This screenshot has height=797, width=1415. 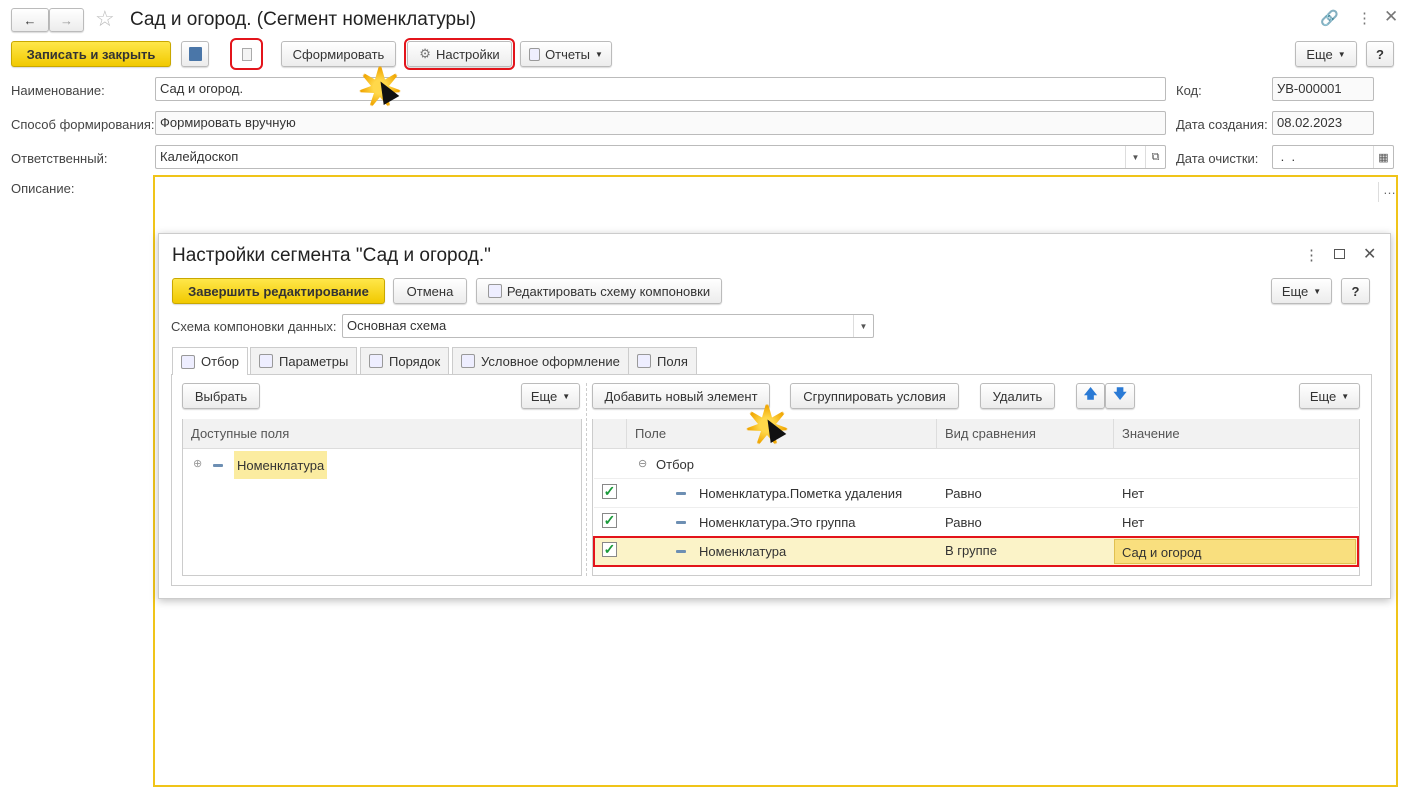 What do you see at coordinates (83, 124) in the screenshot?
I see `method-label: Способ формирования:` at bounding box center [83, 124].